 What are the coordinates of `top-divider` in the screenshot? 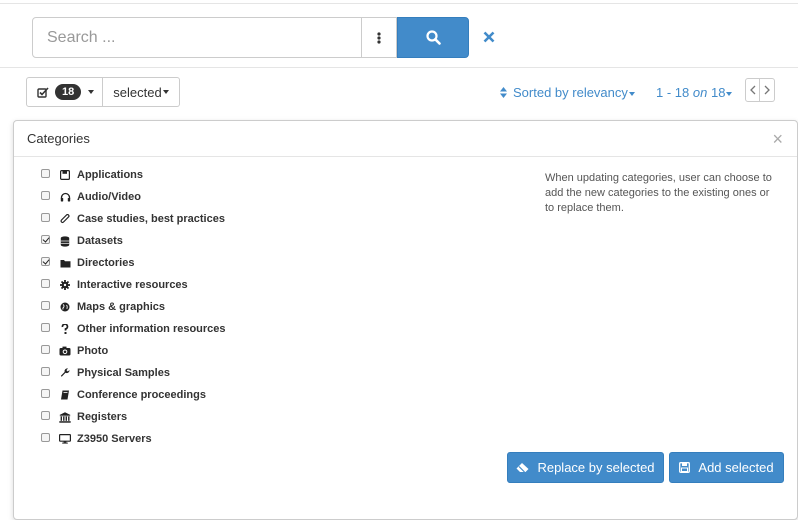 It's located at (399, 3).